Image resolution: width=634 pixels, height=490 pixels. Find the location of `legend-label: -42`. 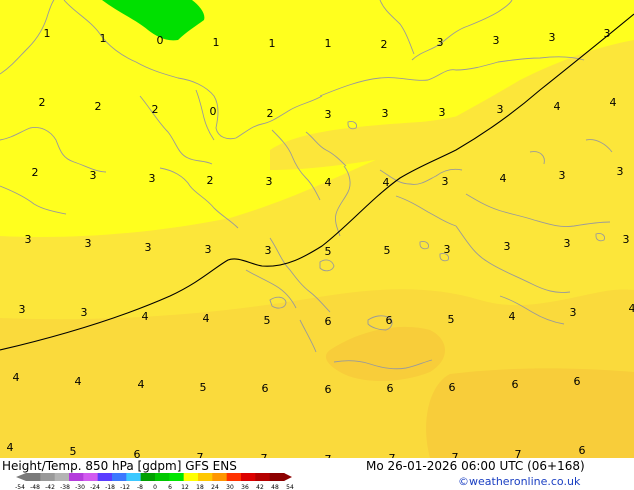

legend-label: -42 is located at coordinates (50, 487).